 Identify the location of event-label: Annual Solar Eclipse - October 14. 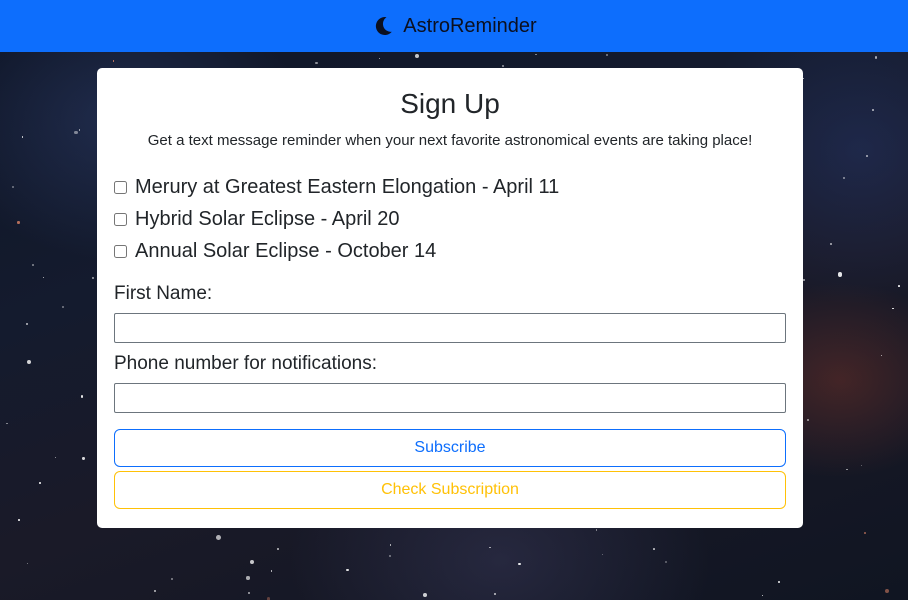
(286, 250).